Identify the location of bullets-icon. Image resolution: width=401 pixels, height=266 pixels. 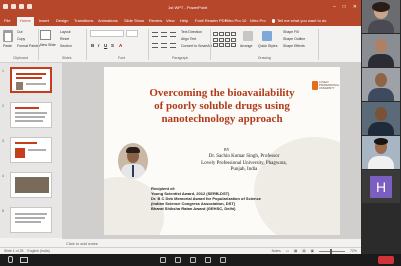
(155, 34).